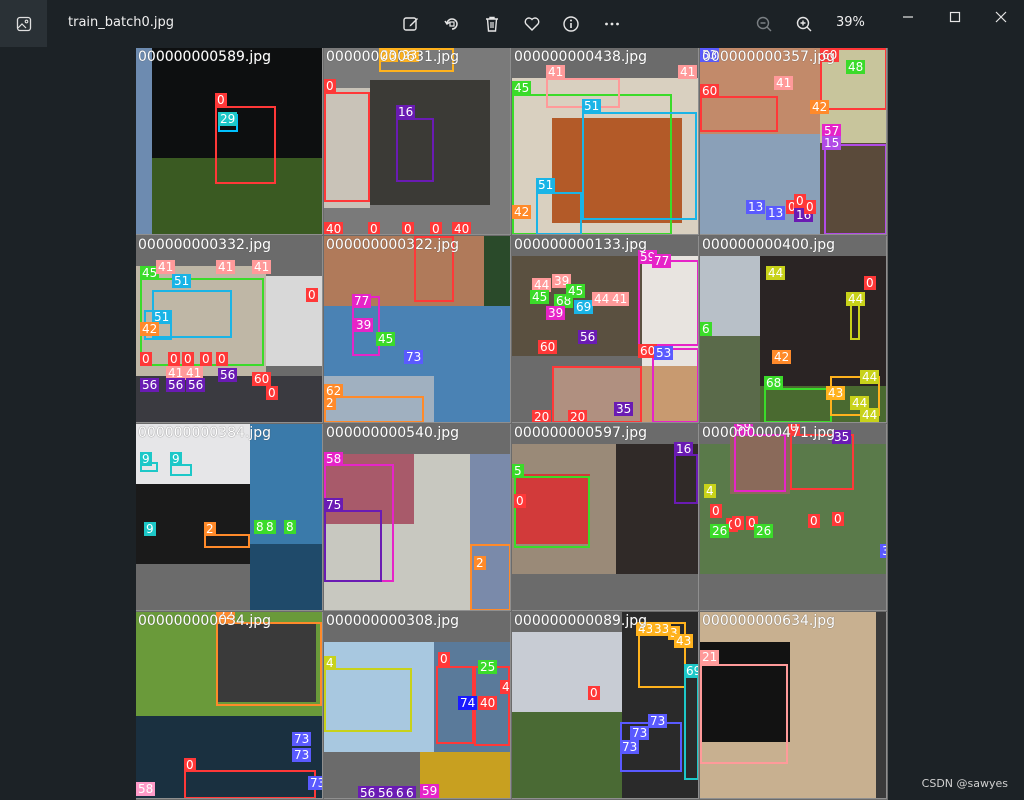  I want to click on edit-image-icon, so click(410, 24).